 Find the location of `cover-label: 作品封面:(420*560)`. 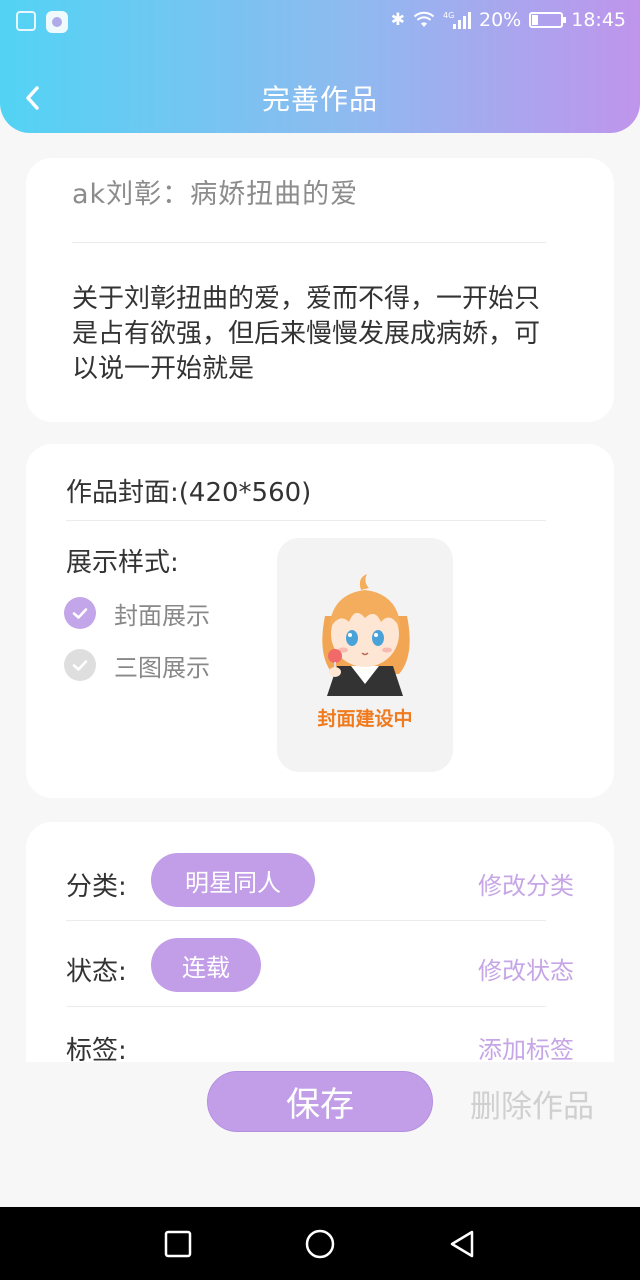

cover-label: 作品封面:(420*560) is located at coordinates (189, 493).